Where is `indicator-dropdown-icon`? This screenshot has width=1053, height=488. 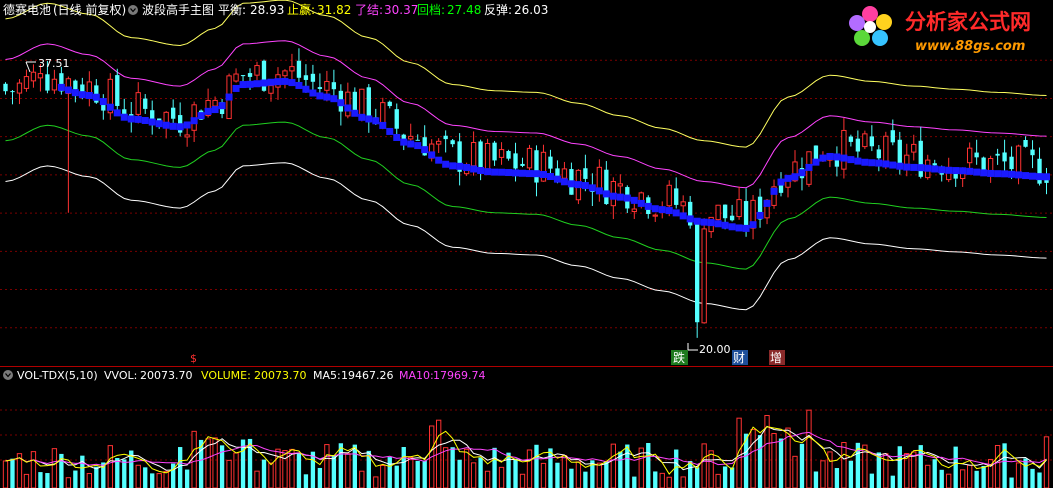
indicator-dropdown-icon is located at coordinates (133, 10).